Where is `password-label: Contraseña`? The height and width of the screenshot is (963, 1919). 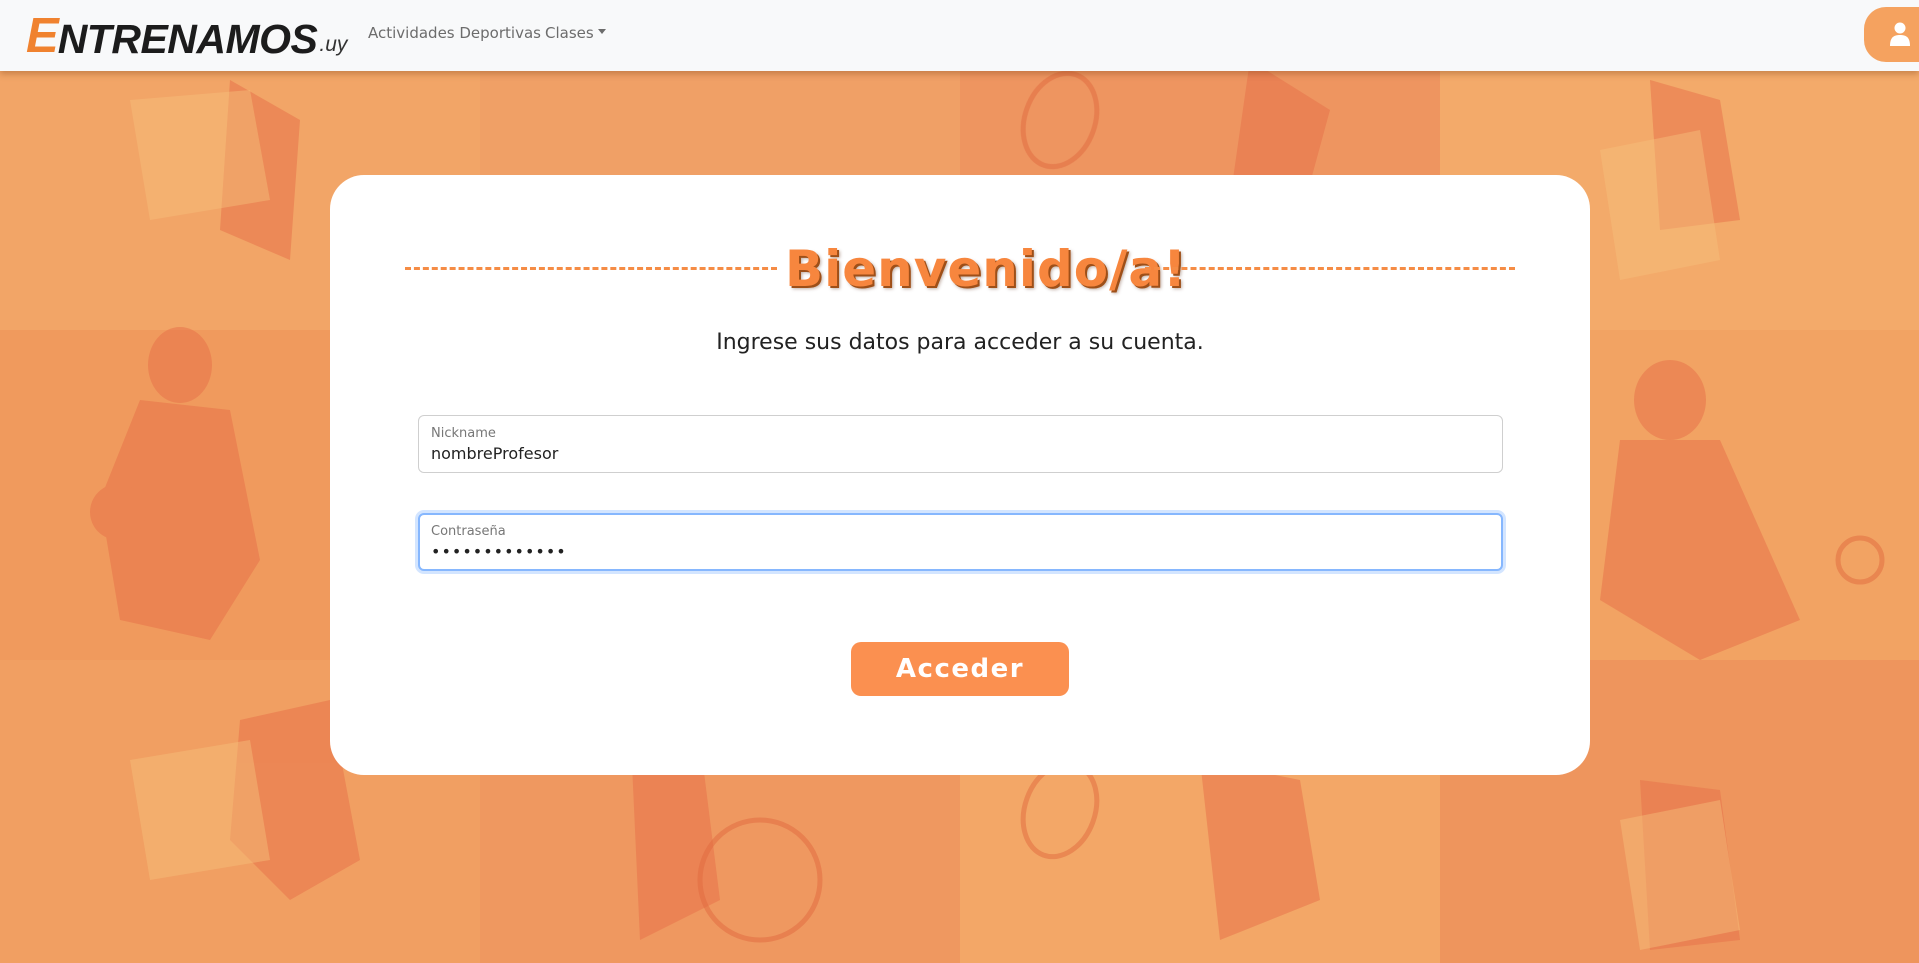 password-label: Contraseña is located at coordinates (468, 531).